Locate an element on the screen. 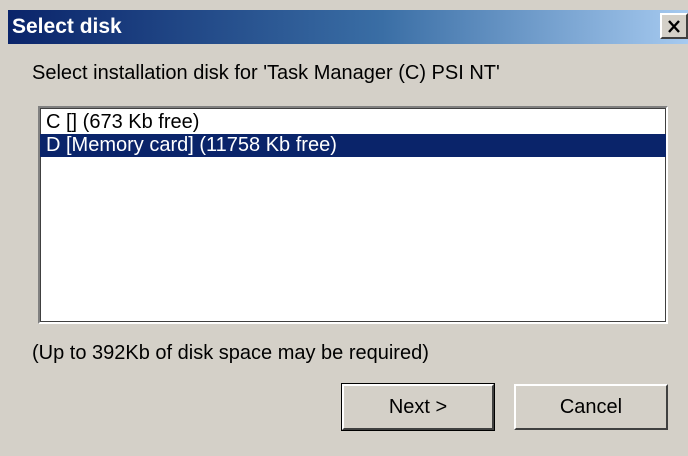 Image resolution: width=688 pixels, height=456 pixels. close-icon is located at coordinates (674, 26).